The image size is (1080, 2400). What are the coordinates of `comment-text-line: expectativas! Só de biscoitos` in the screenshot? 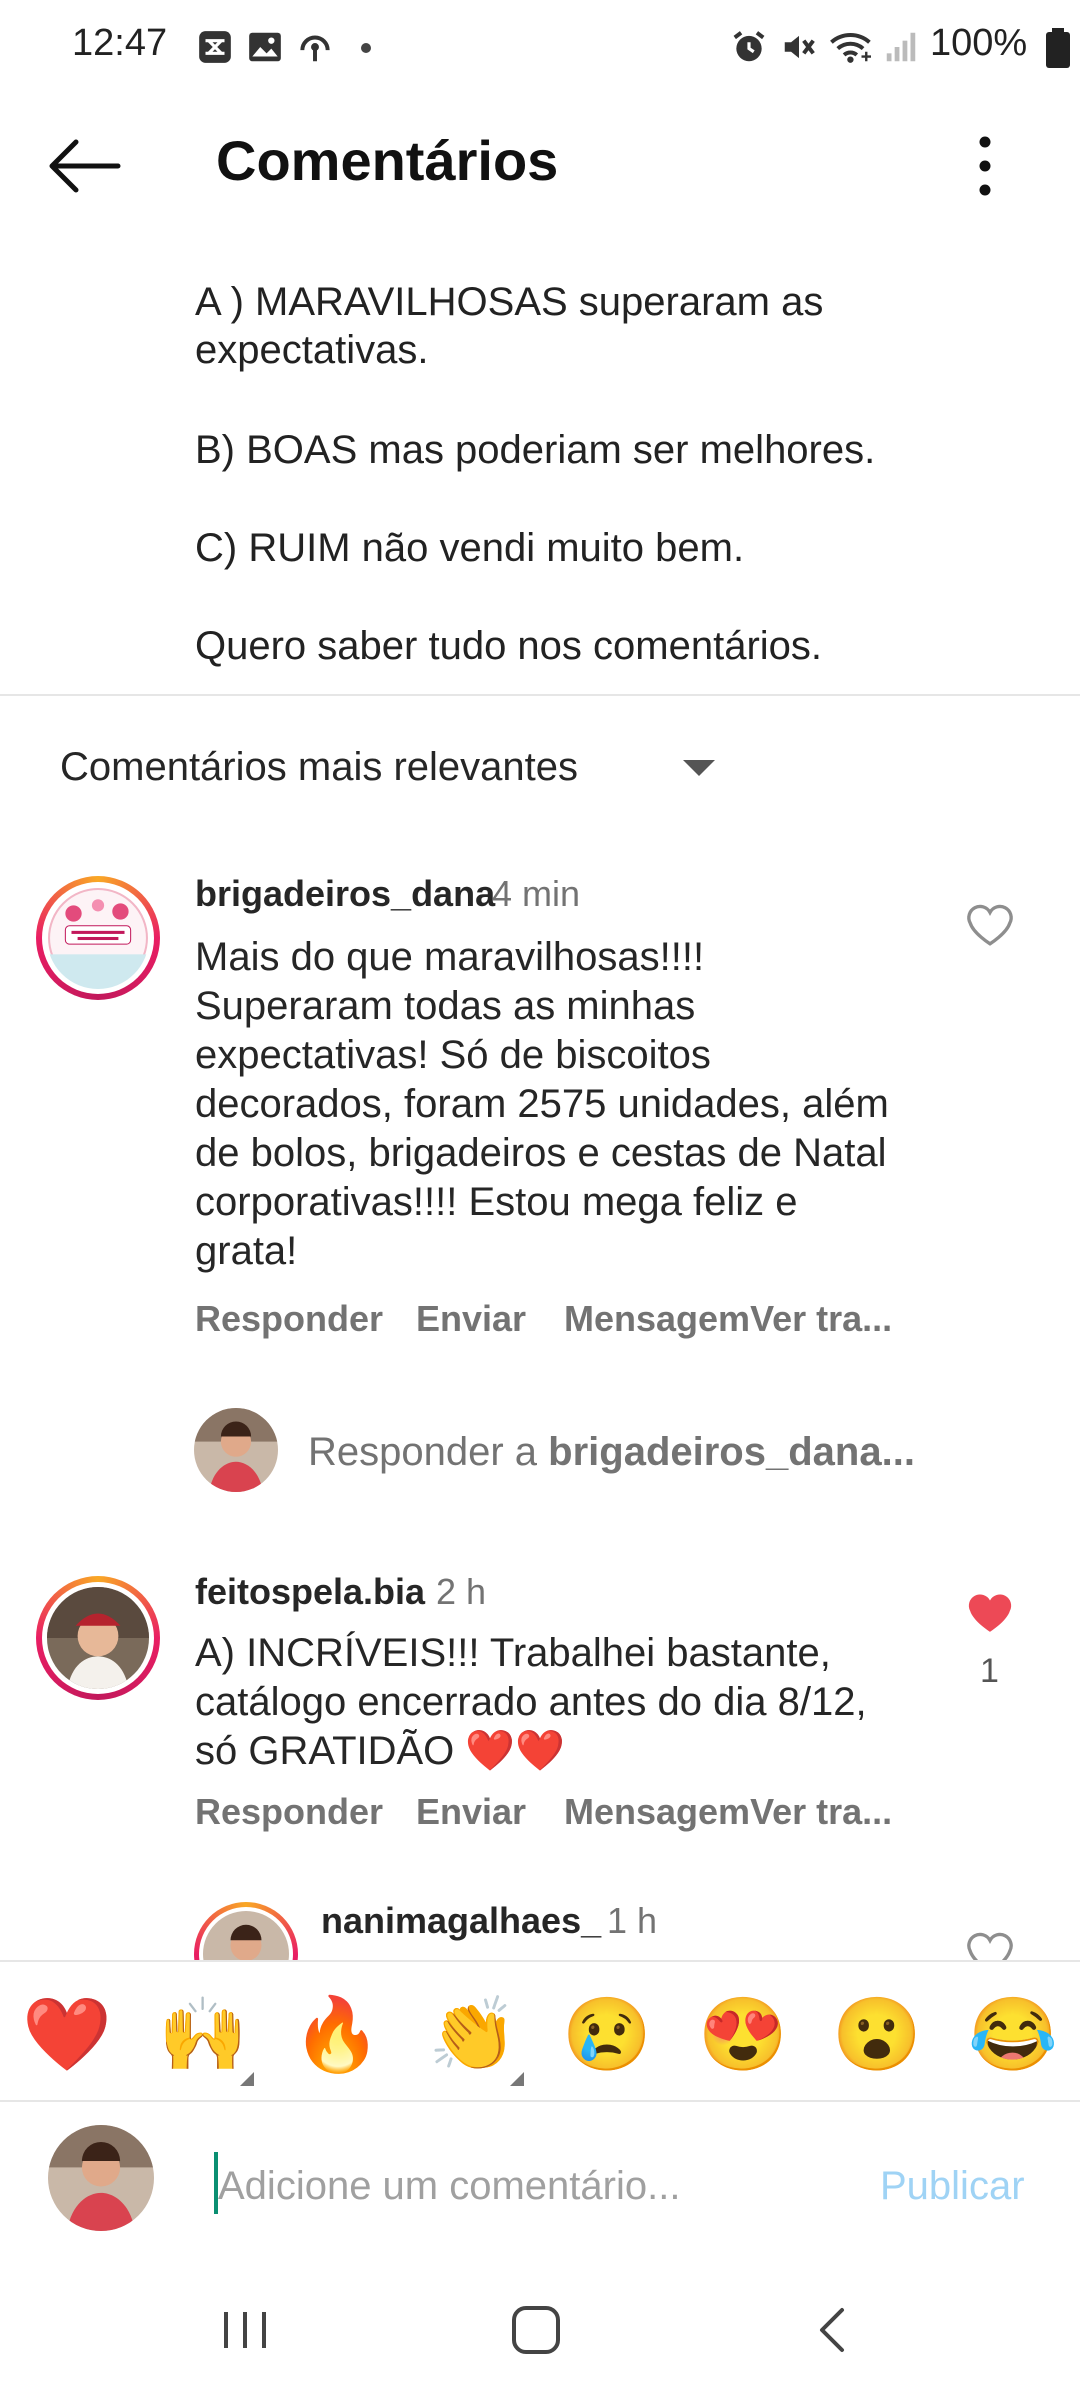 It's located at (453, 1055).